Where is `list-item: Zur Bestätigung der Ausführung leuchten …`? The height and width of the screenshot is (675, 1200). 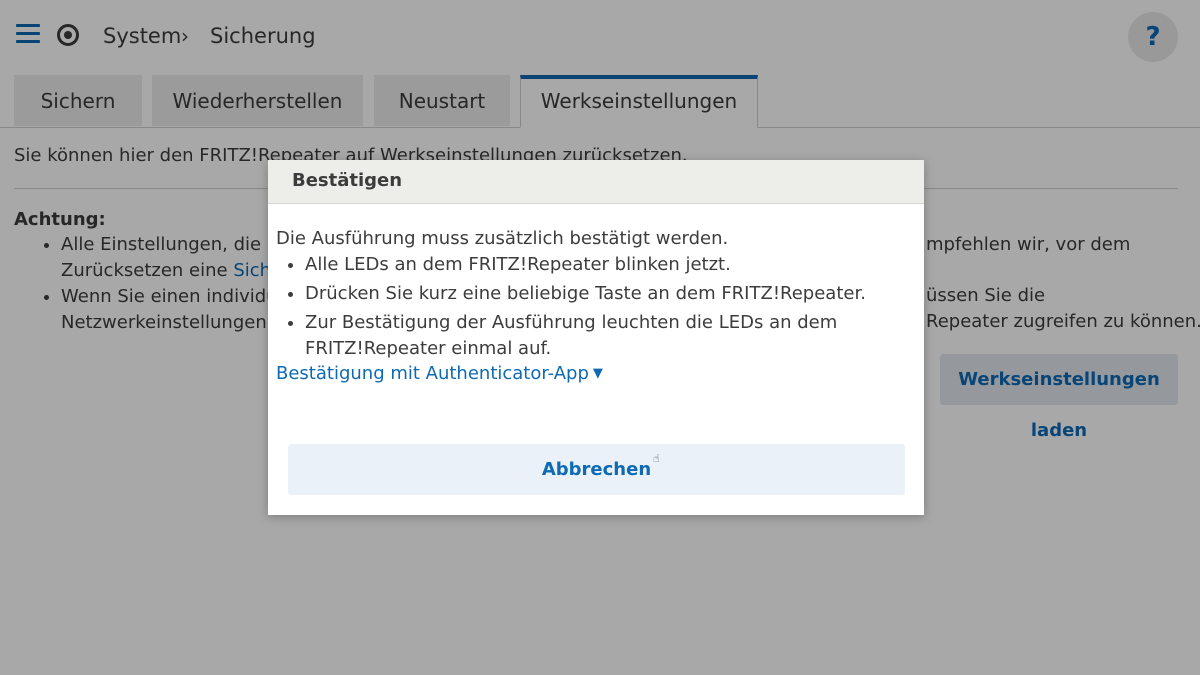
list-item: Zur Bestätigung der Ausführung leuchten … is located at coordinates (610, 336).